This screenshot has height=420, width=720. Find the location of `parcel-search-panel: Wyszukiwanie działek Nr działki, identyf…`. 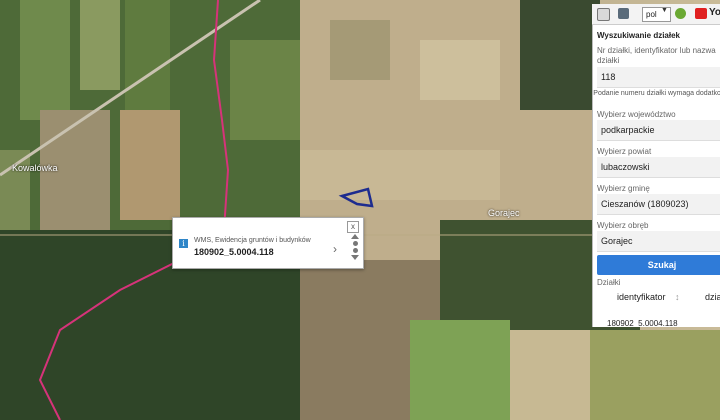

parcel-search-panel: Wyszukiwanie działek Nr działki, identyf… is located at coordinates (656, 176).